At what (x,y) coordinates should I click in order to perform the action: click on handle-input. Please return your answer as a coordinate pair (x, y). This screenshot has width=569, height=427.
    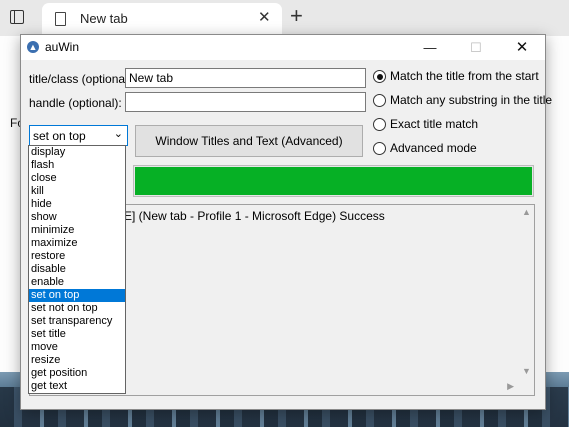
    Looking at the image, I should click on (245, 102).